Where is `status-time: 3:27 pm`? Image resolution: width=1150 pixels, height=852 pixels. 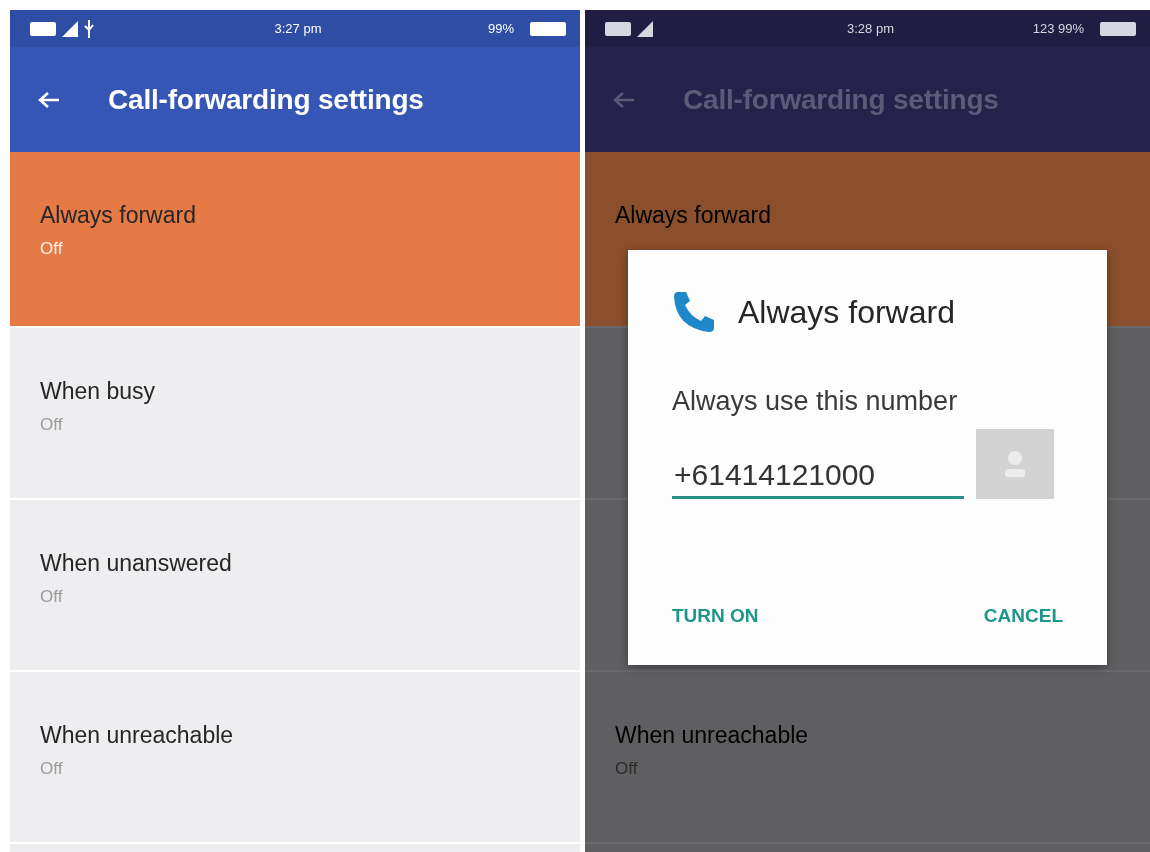 status-time: 3:27 pm is located at coordinates (298, 28).